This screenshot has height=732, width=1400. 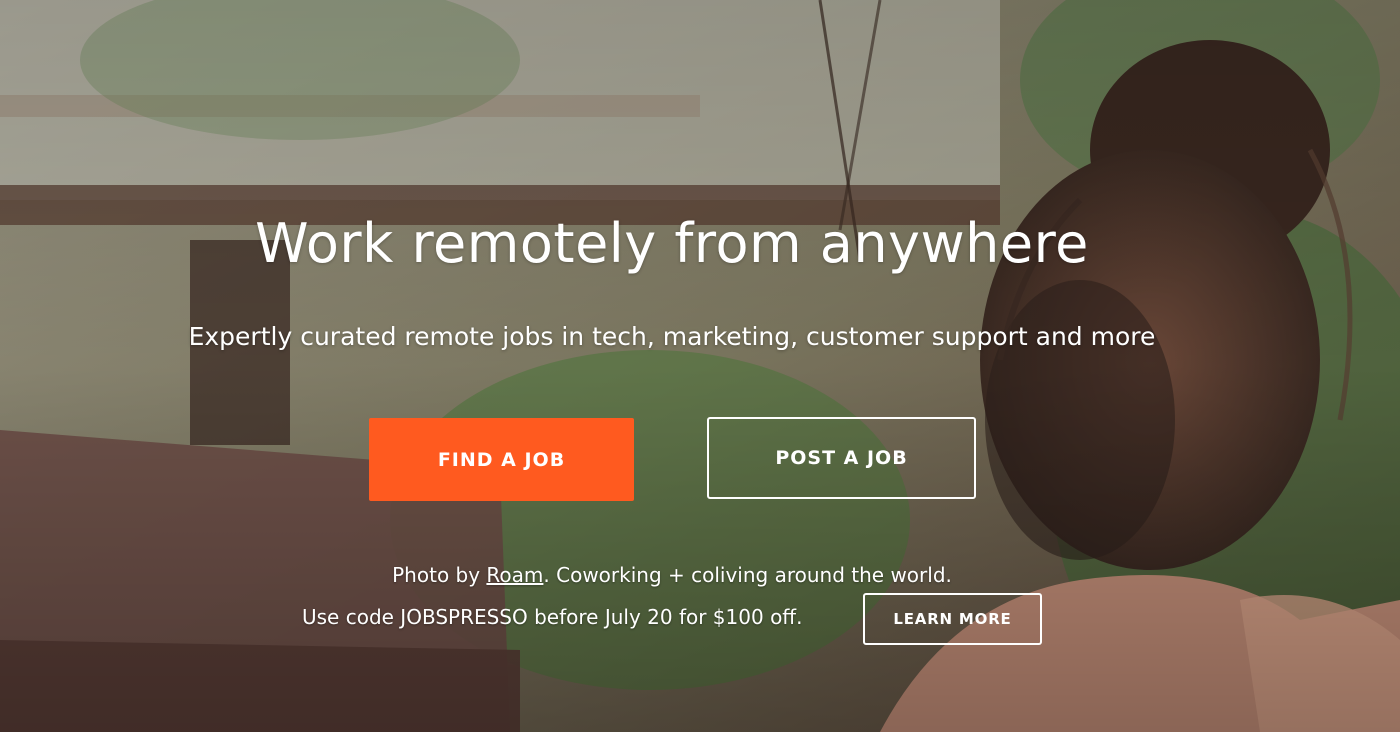 What do you see at coordinates (672, 243) in the screenshot?
I see `hero-headline: Work remotely from anywhere` at bounding box center [672, 243].